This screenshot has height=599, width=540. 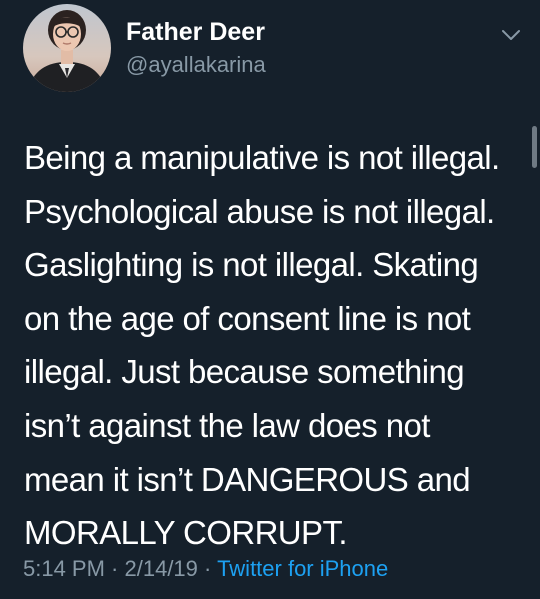 What do you see at coordinates (196, 48) in the screenshot?
I see `user-info: Father Deer @ayallakarina` at bounding box center [196, 48].